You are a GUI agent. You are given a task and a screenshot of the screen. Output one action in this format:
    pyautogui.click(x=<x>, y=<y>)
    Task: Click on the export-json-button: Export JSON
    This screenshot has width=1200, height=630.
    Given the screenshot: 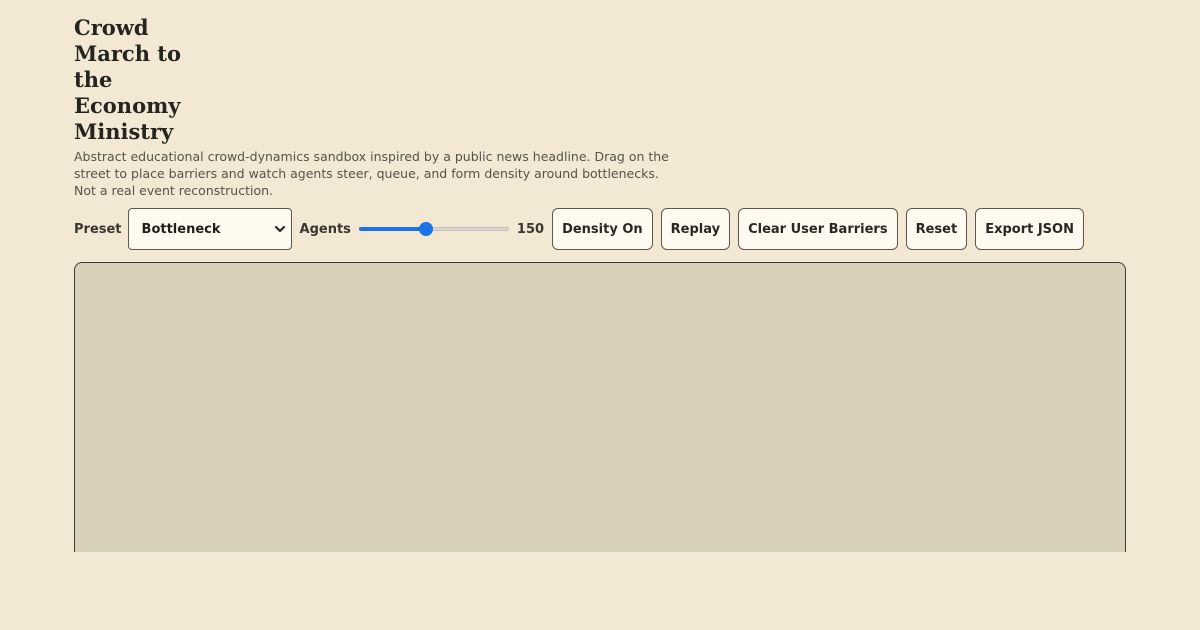 What is the action you would take?
    pyautogui.click(x=1029, y=229)
    